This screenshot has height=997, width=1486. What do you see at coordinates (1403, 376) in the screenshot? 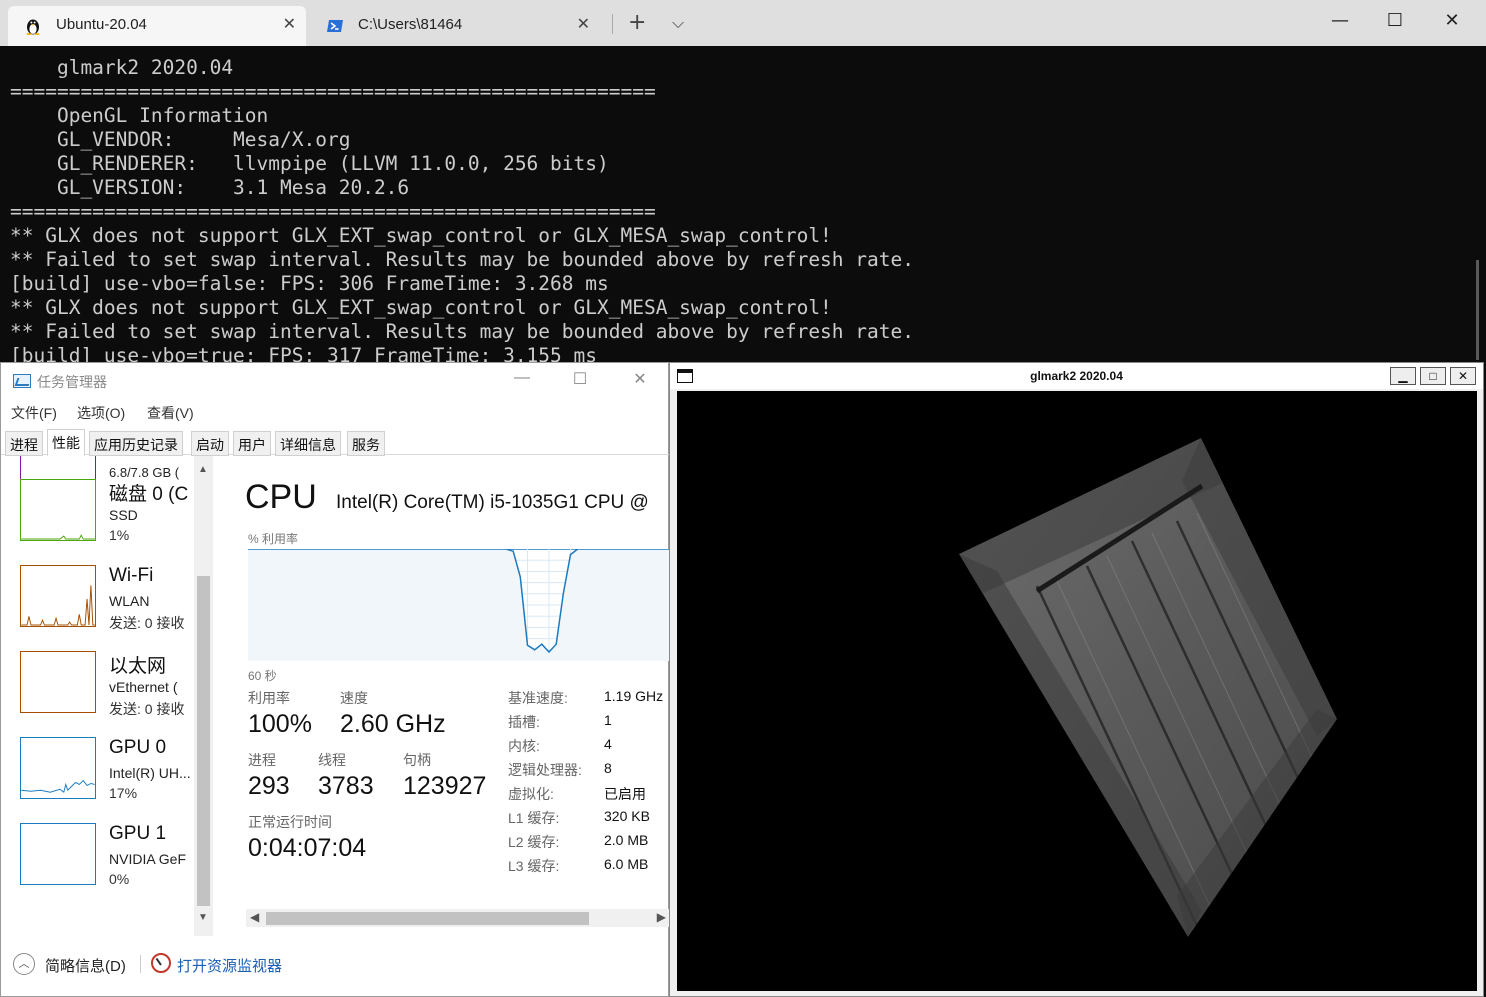
I see `minimize-icon: ▁` at bounding box center [1403, 376].